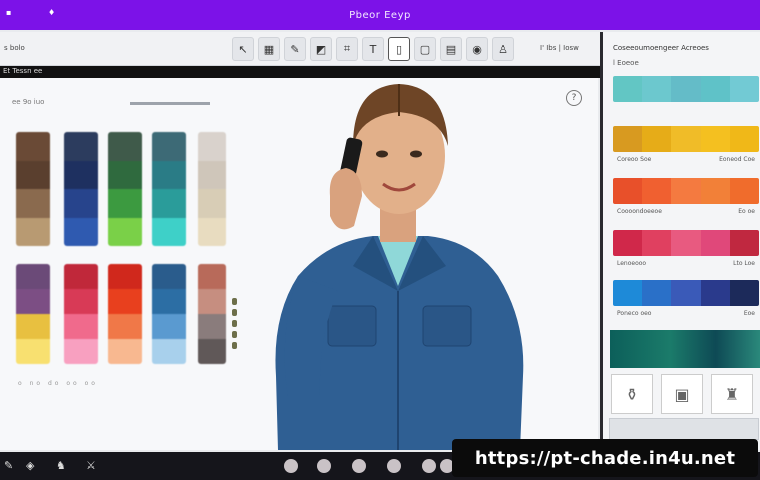 Image resolution: width=760 pixels, height=480 pixels. Describe the element at coordinates (737, 159) in the screenshot. I see `palette-label-right: Eoneod Coe` at that location.